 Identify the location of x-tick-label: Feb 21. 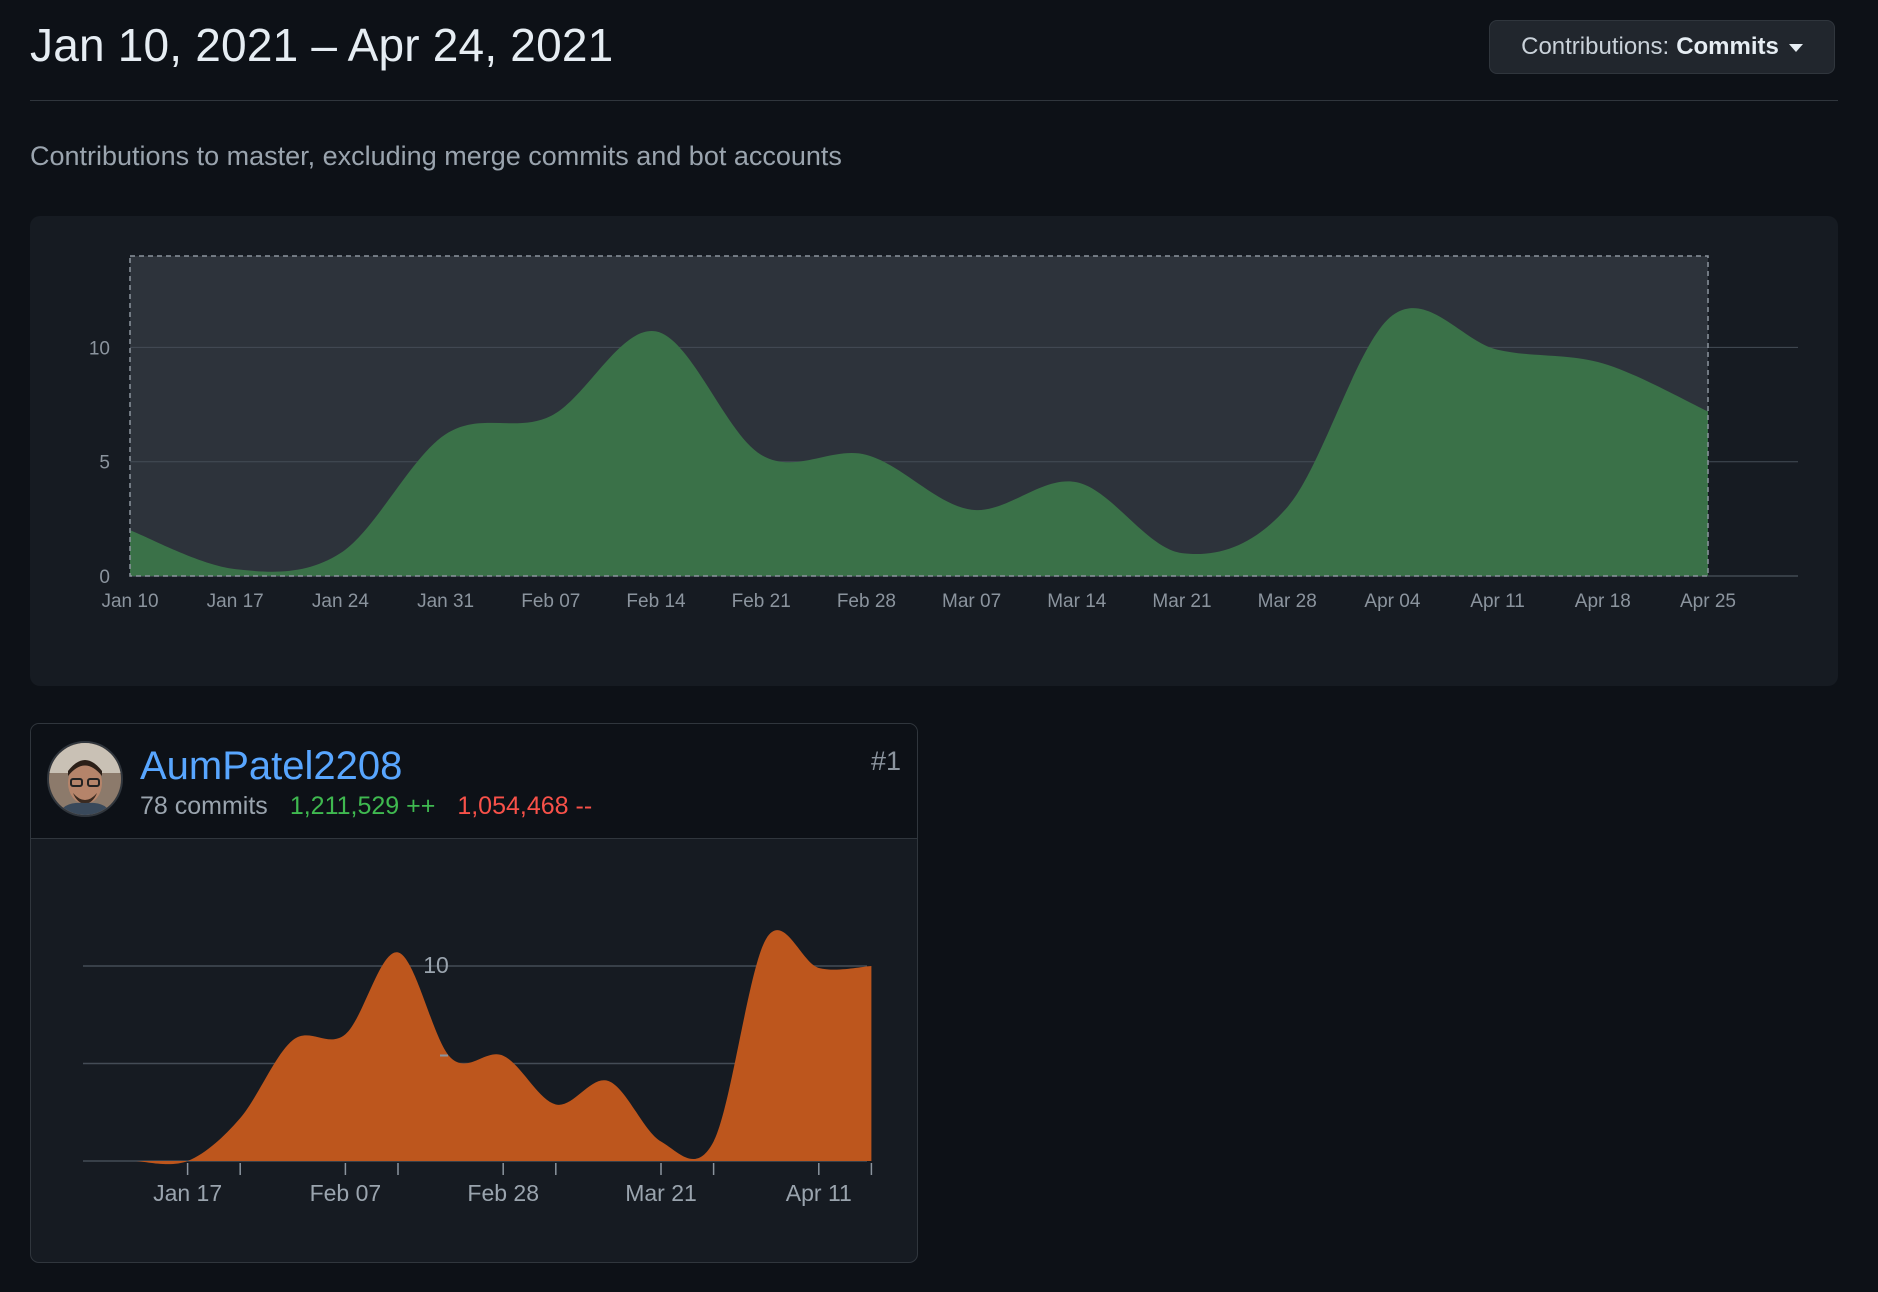
(761, 601).